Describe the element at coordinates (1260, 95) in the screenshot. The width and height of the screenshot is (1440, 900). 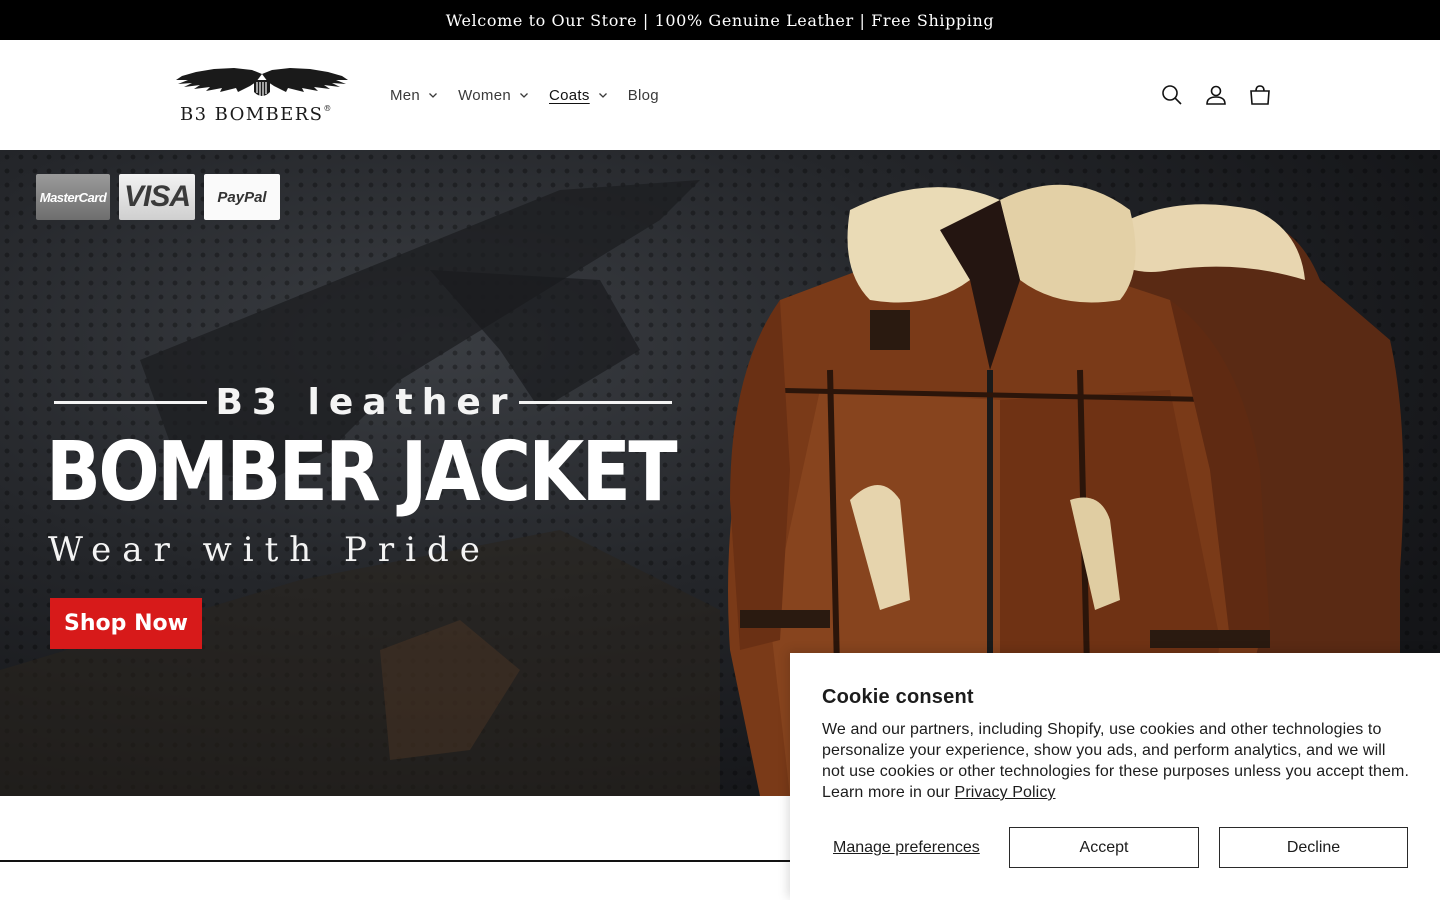
I see `cart-icon` at that location.